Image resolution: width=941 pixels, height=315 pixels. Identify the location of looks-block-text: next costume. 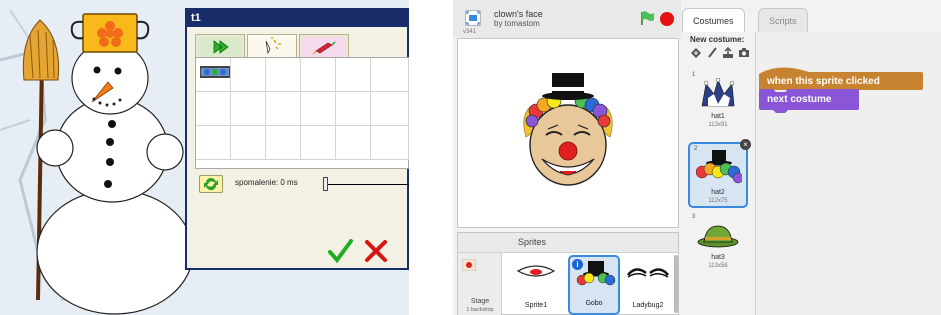
(799, 99).